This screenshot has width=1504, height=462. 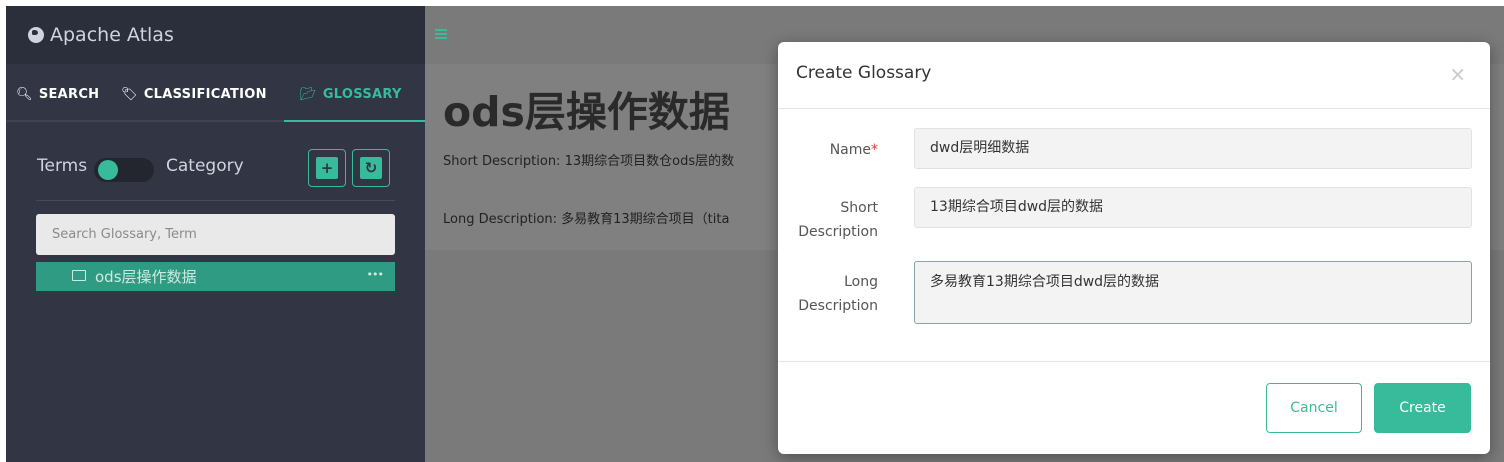 I want to click on globe-icon, so click(x=36, y=35).